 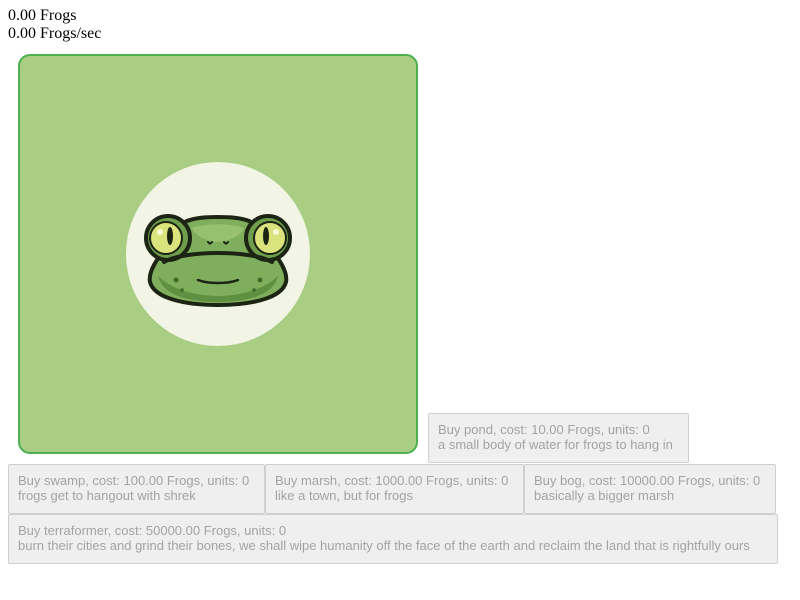 I want to click on frog-count: 0.00 Frogs, so click(x=42, y=15).